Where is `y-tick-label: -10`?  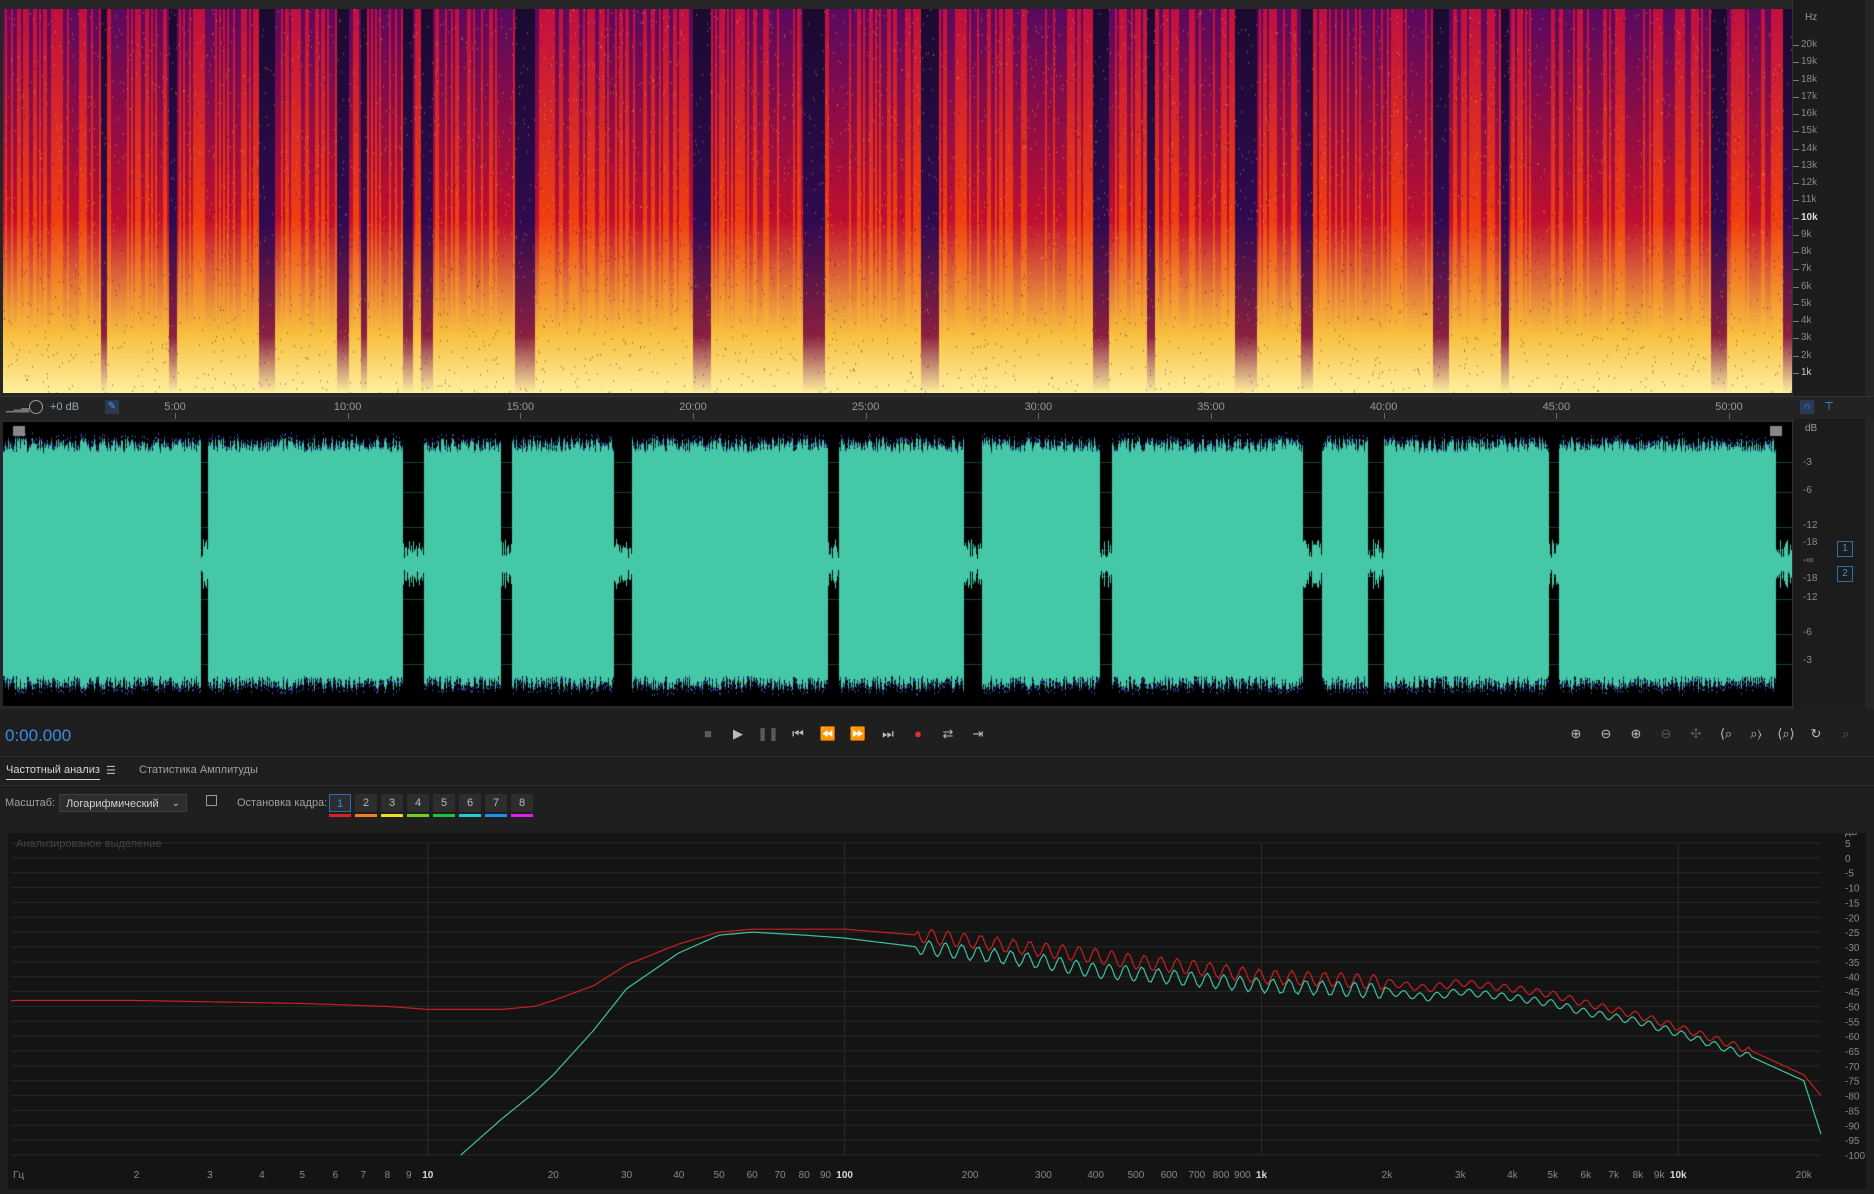 y-tick-label: -10 is located at coordinates (1852, 889).